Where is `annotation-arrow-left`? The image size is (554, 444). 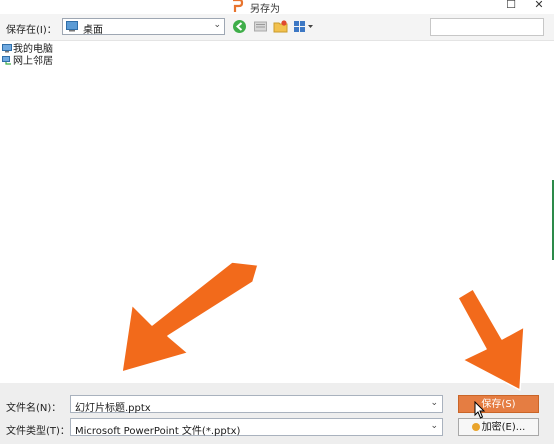 annotation-arrow-left is located at coordinates (190, 317).